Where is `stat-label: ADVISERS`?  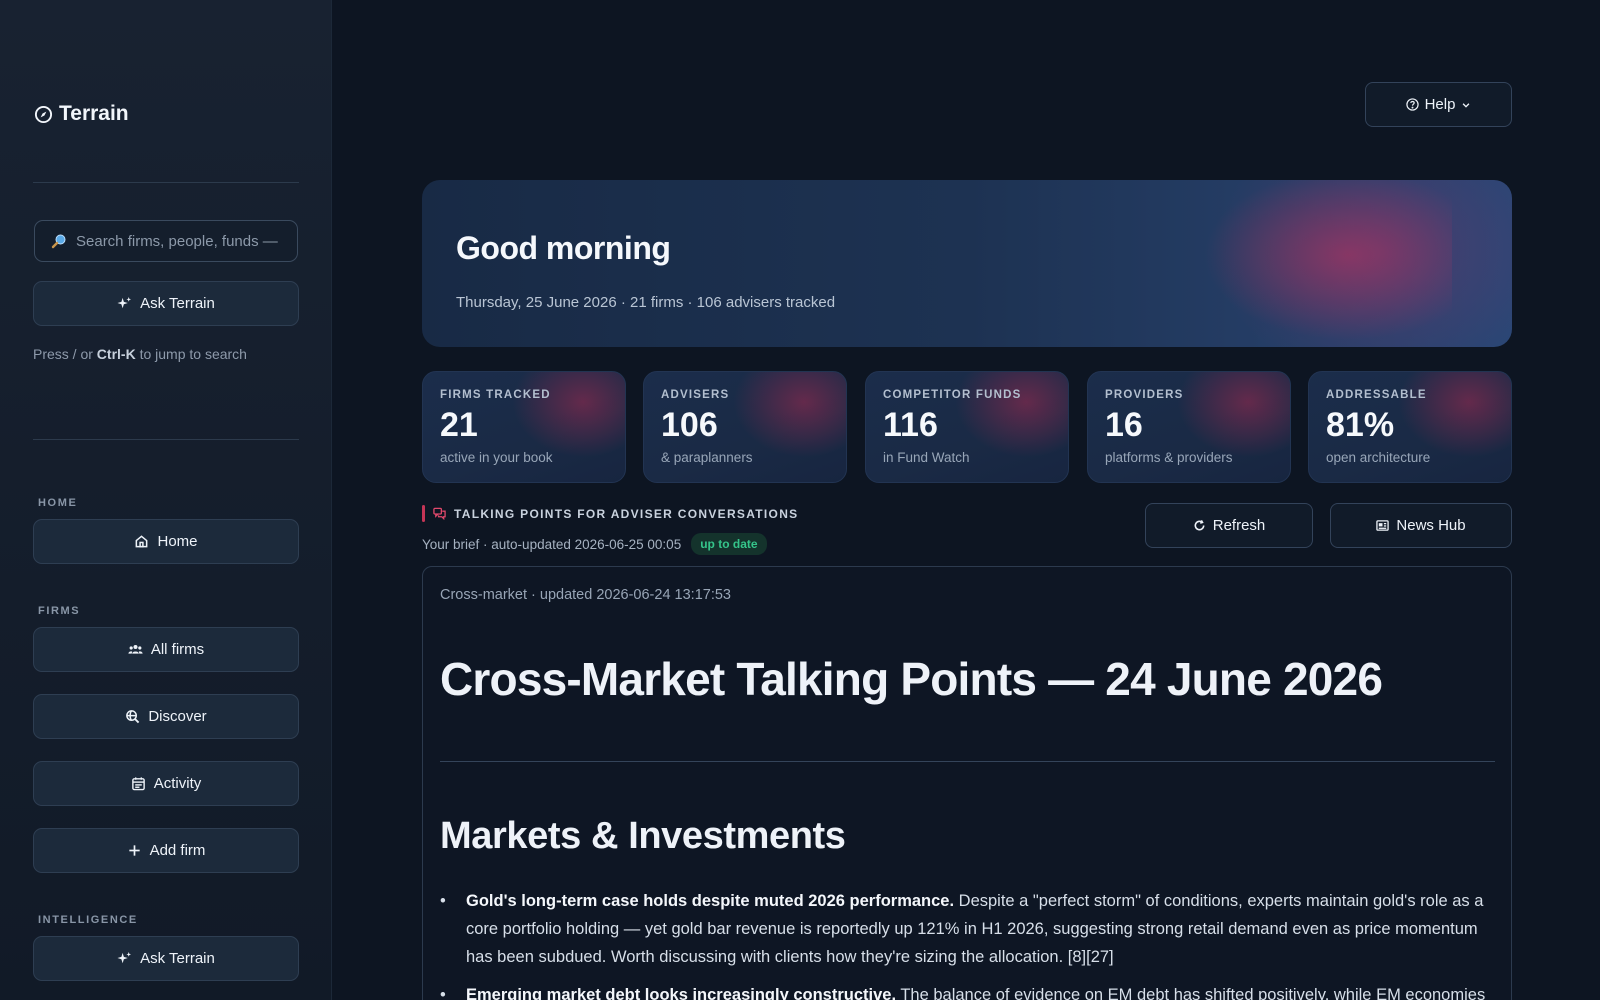
stat-label: ADVISERS is located at coordinates (695, 395).